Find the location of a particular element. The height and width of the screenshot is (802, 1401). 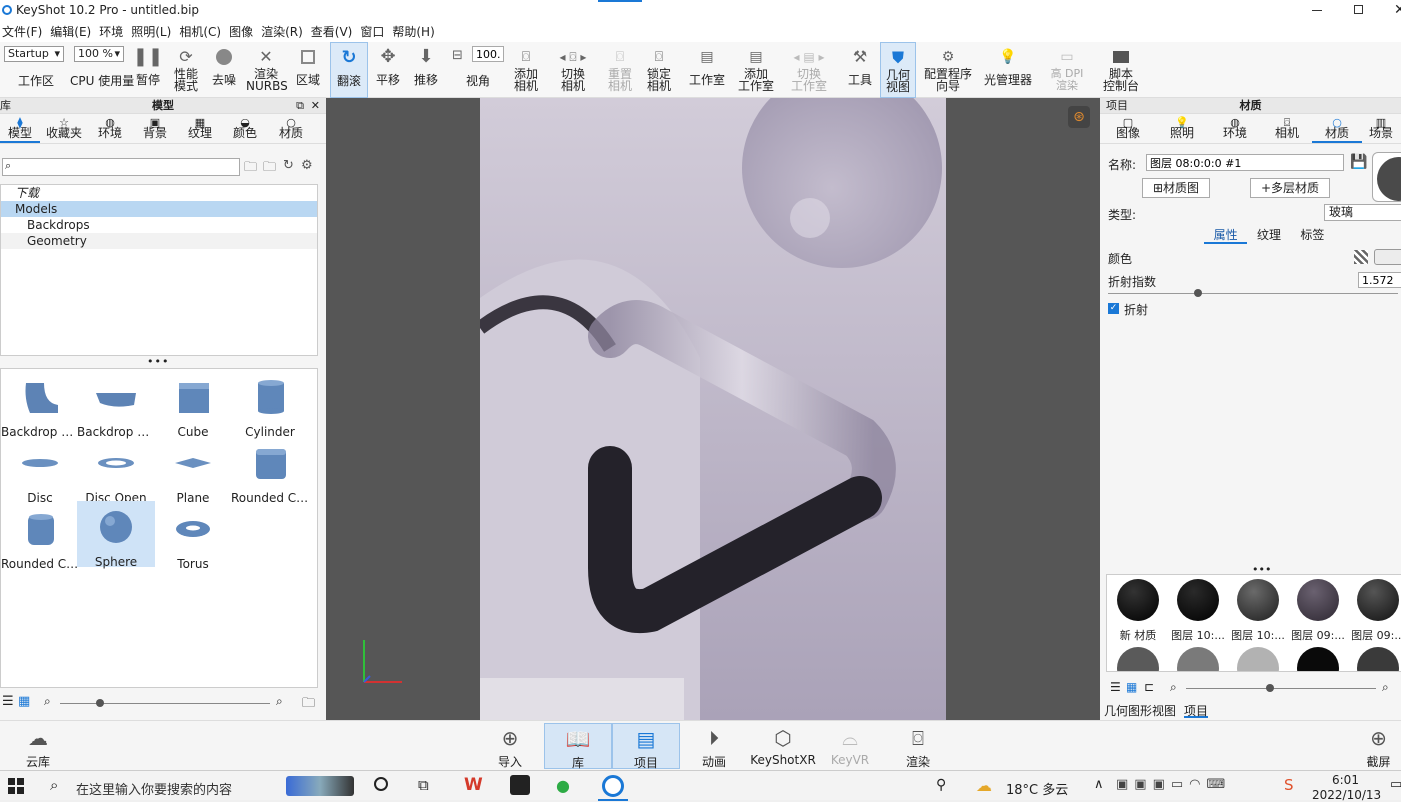

tumble-button: ↻ 翻滚 is located at coordinates (349, 70).